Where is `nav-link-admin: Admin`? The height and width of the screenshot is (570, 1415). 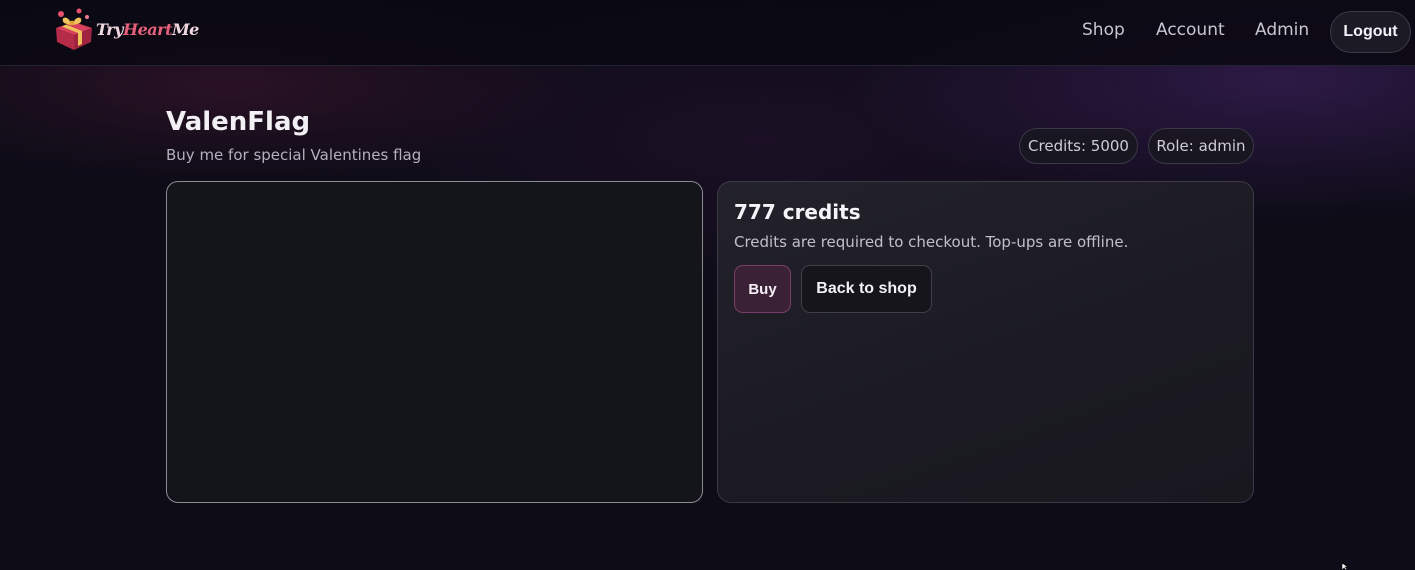 nav-link-admin: Admin is located at coordinates (1282, 30).